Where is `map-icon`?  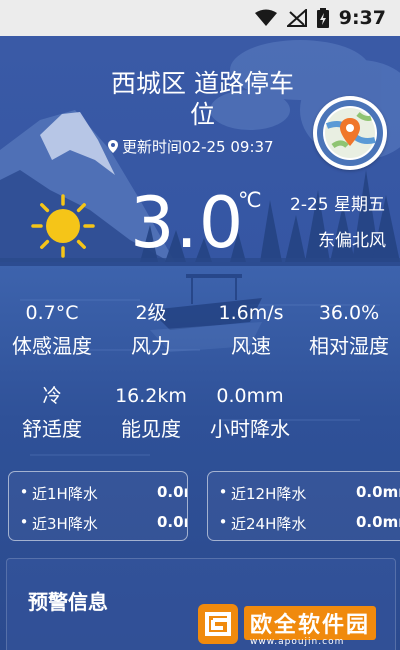
map-icon is located at coordinates (350, 133).